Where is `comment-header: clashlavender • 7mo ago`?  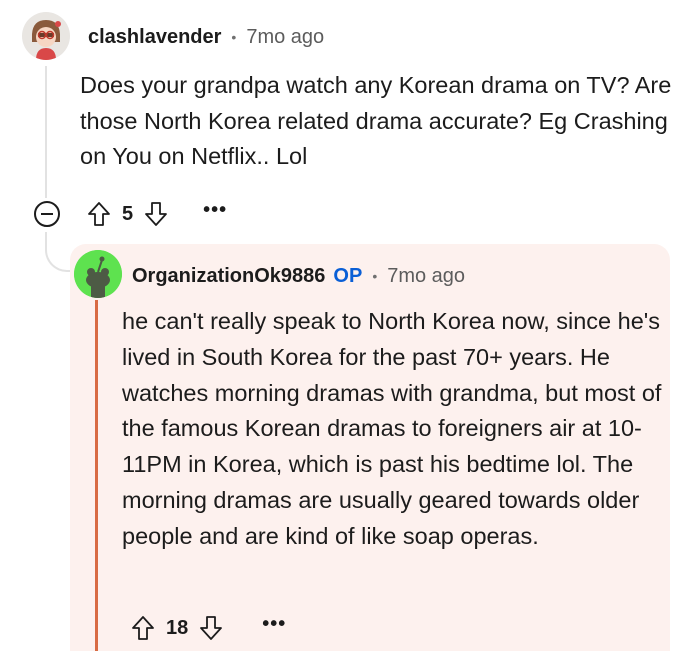 comment-header: clashlavender • 7mo ago is located at coordinates (206, 37).